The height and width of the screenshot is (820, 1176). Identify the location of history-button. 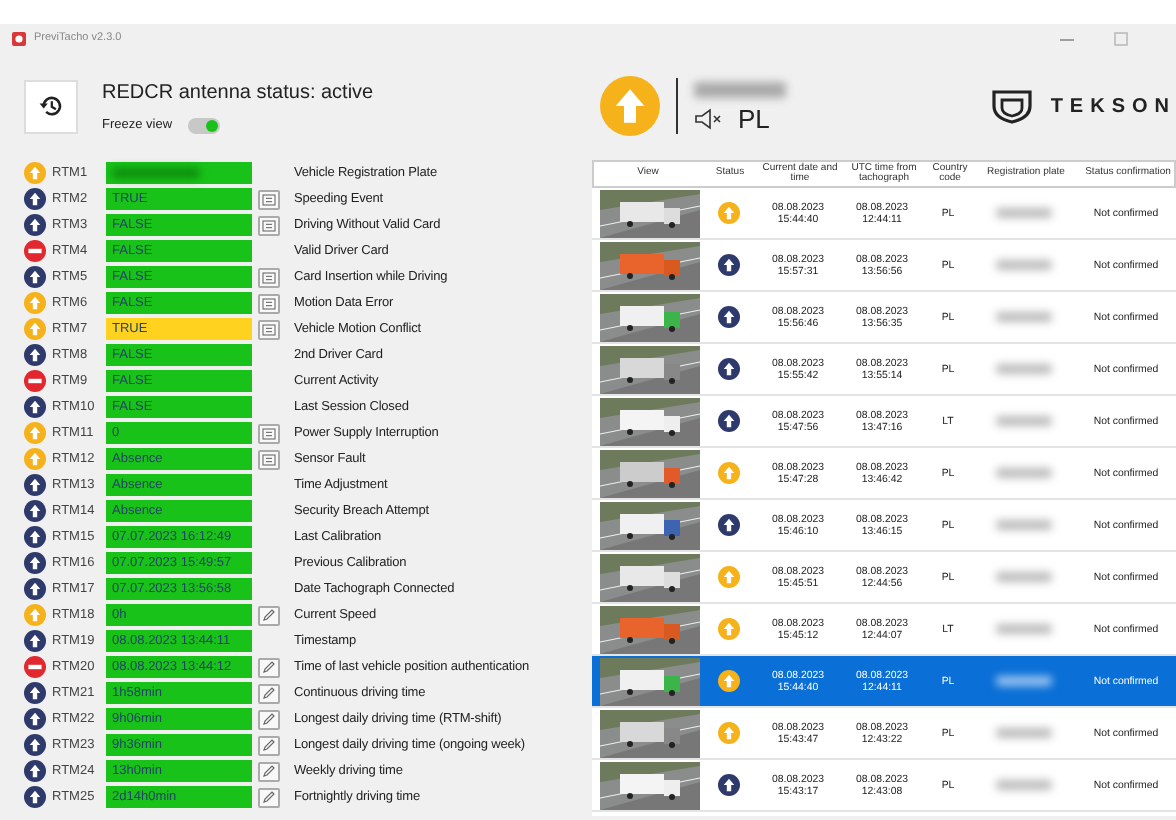
(51, 106).